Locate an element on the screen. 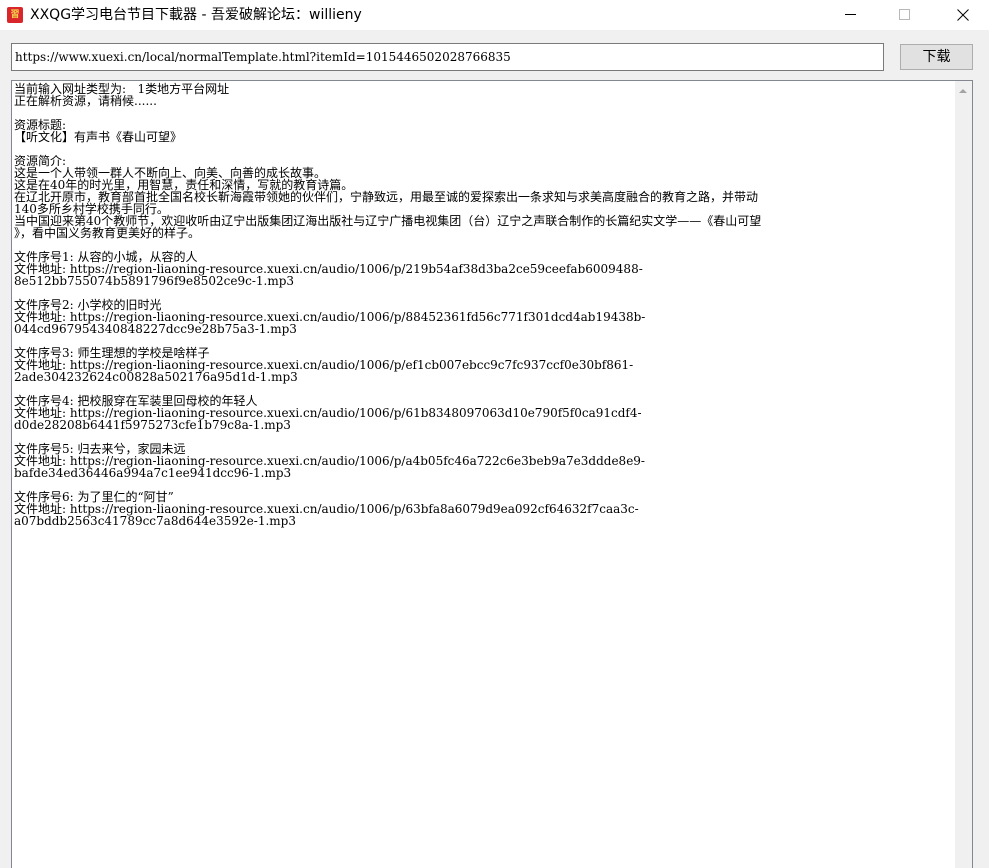 The height and width of the screenshot is (868, 989). maximize-icon is located at coordinates (904, 14).